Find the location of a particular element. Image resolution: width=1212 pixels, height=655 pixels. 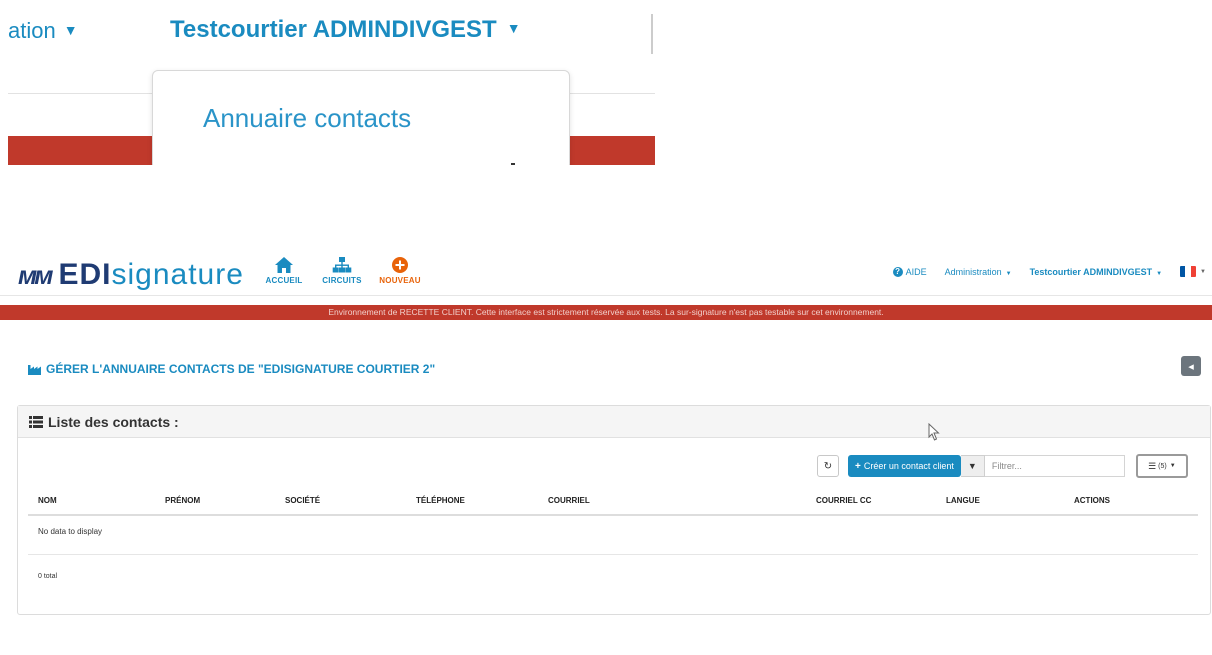

logo-text-light: signature is located at coordinates (177, 274).